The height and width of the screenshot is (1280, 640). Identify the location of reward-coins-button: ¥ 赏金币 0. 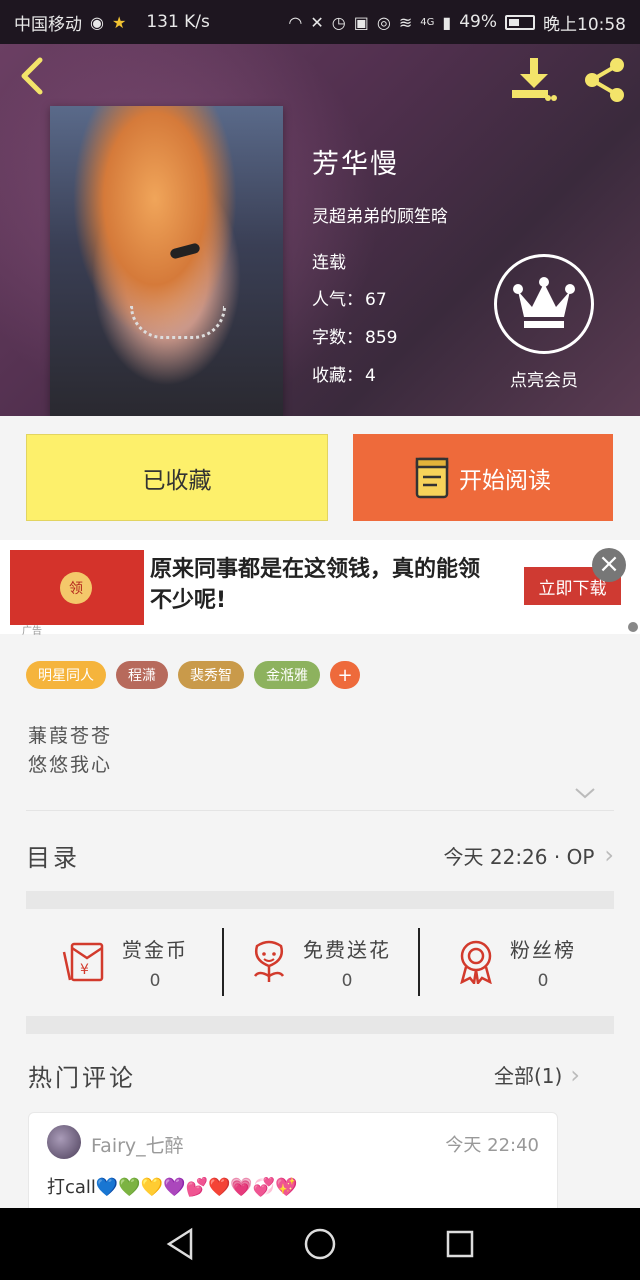
(124, 962).